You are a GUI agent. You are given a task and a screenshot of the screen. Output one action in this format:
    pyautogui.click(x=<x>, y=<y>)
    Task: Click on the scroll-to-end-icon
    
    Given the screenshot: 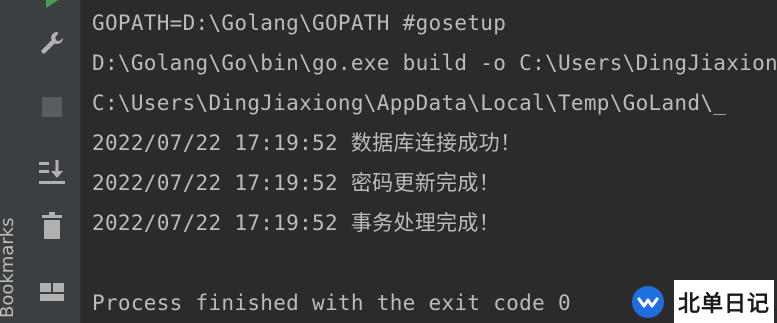 What is the action you would take?
    pyautogui.click(x=52, y=172)
    